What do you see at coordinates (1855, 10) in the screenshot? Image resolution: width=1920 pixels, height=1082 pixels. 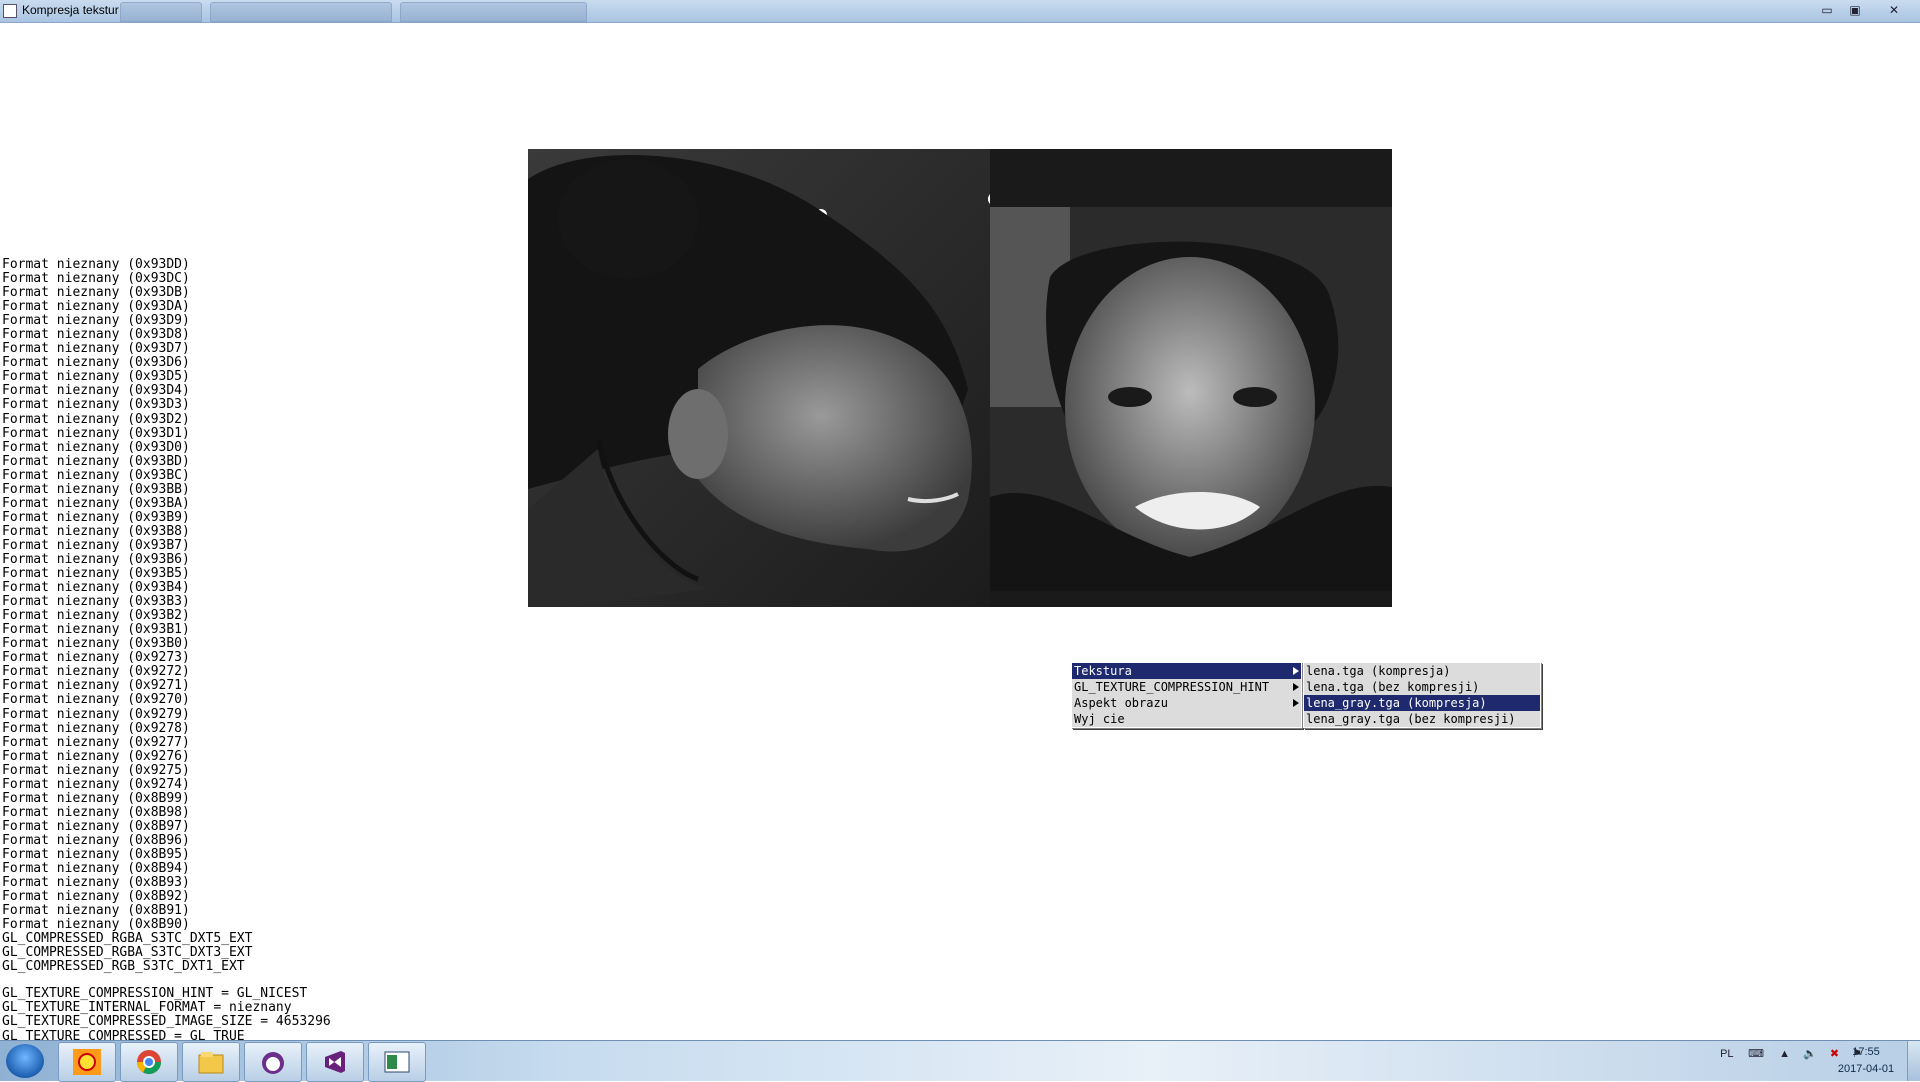 I see `maximize-button: ▣` at bounding box center [1855, 10].